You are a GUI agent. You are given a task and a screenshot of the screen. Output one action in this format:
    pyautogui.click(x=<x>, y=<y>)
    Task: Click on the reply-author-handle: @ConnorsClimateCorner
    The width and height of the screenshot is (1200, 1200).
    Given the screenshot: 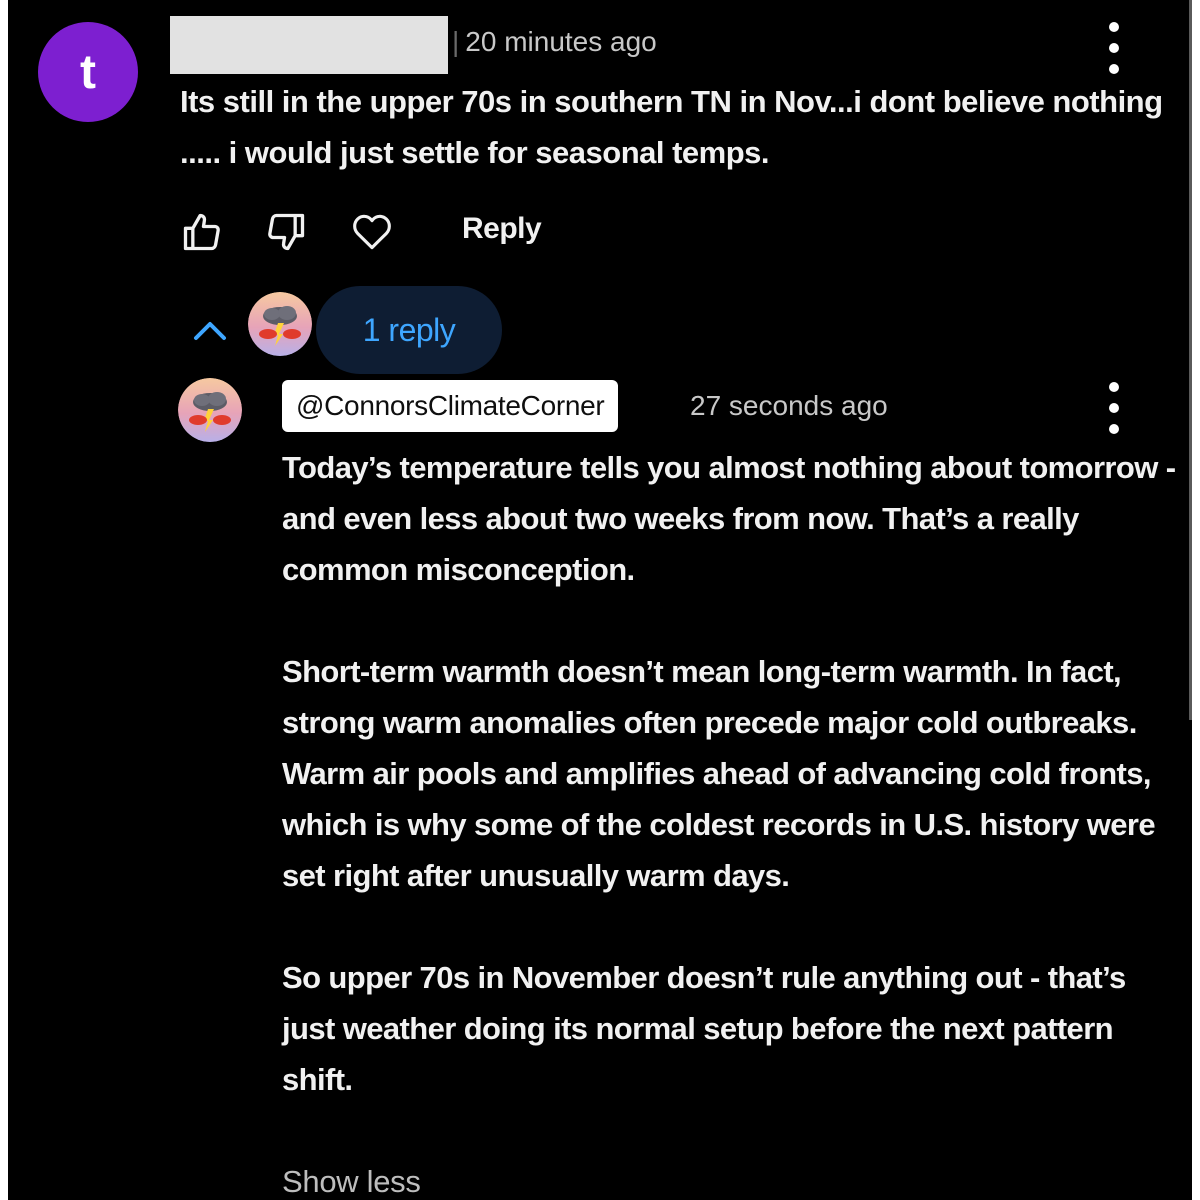 What is the action you would take?
    pyautogui.click(x=450, y=406)
    